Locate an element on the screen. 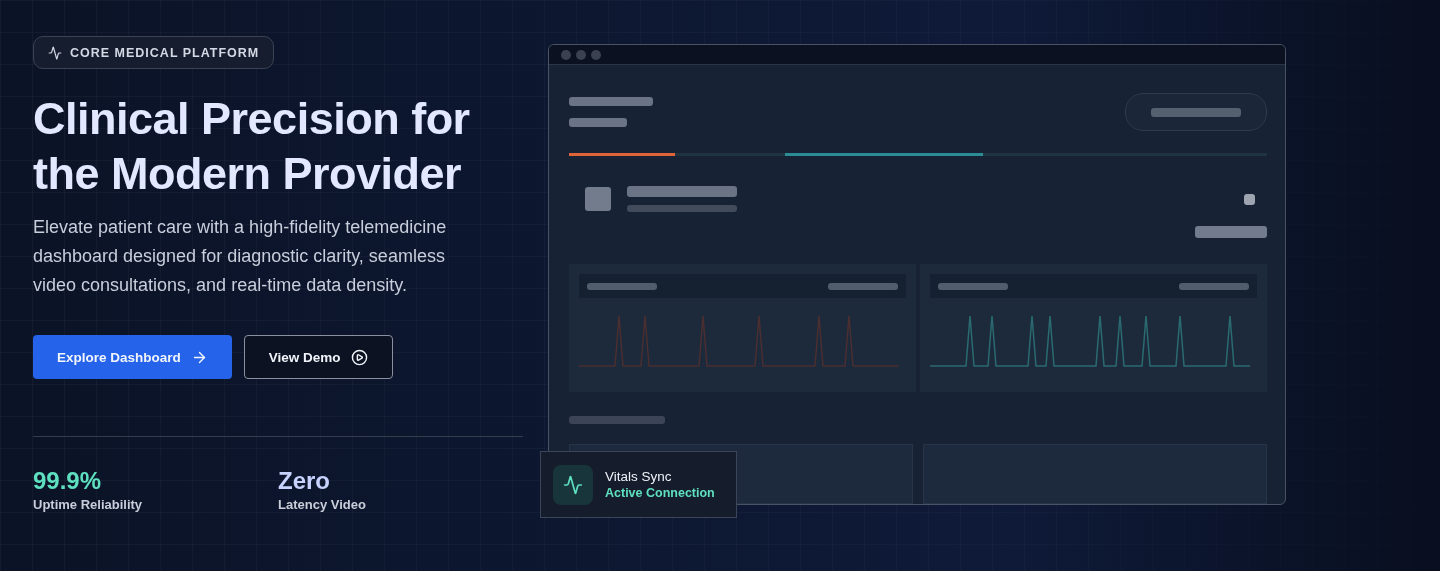 The height and width of the screenshot is (571, 1440). pulse-icon is located at coordinates (55, 52).